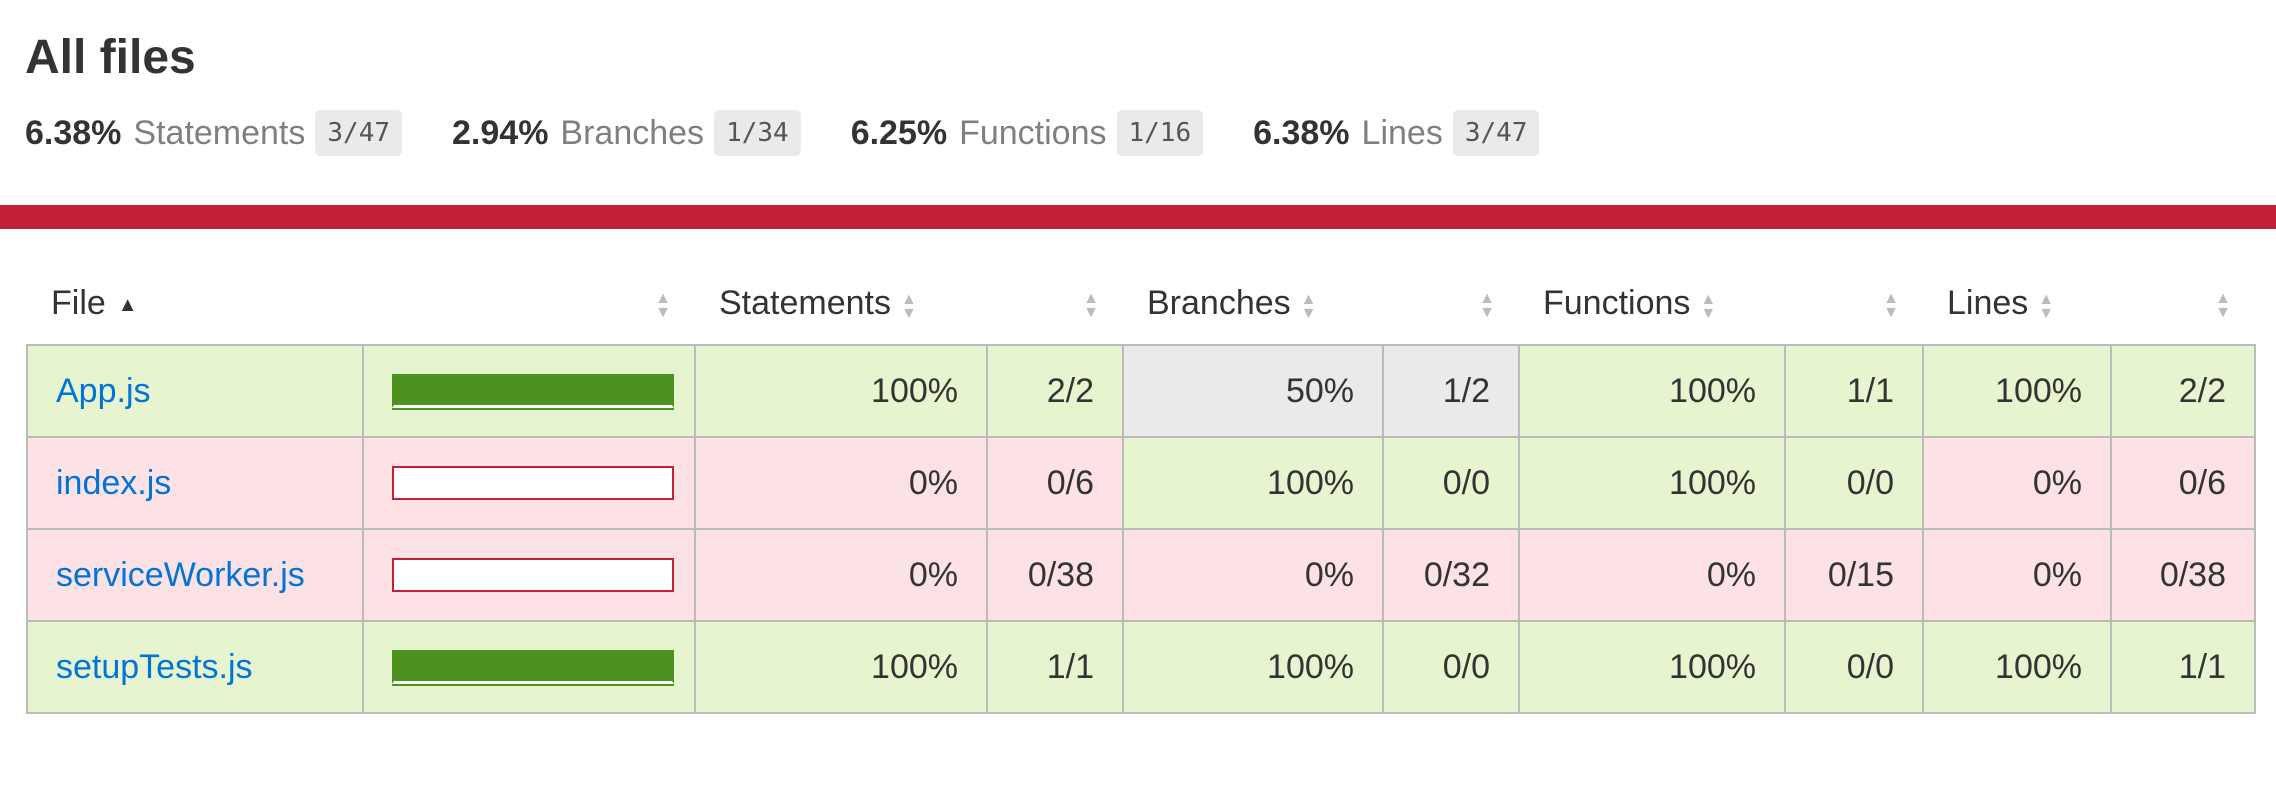 The width and height of the screenshot is (2276, 800). Describe the element at coordinates (2183, 391) in the screenshot. I see `lines-fraction-cell: 2/2` at that location.